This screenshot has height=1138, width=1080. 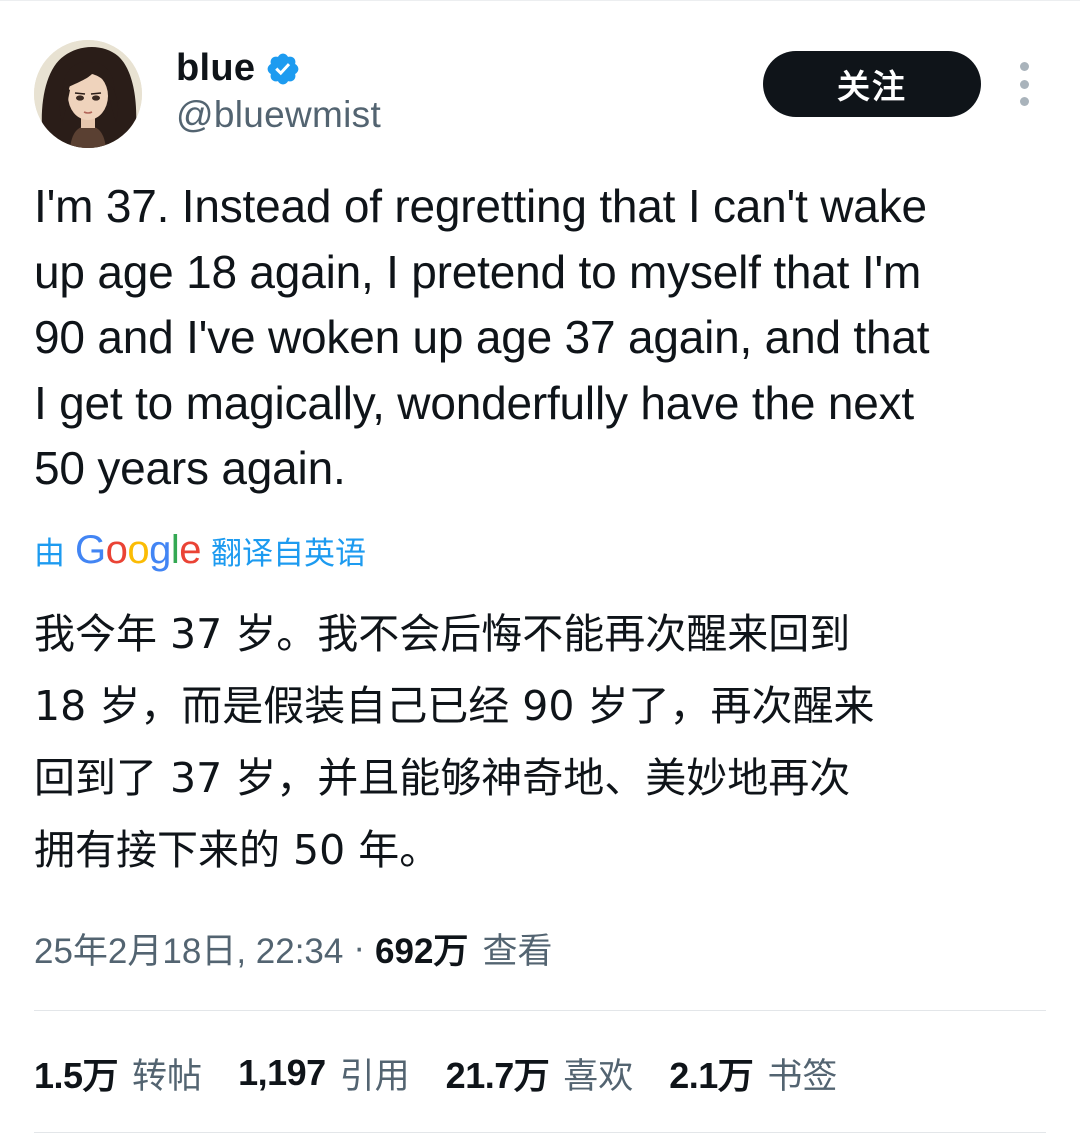 I want to click on translated-text-line: 我今年 37 岁。我不会后悔不能再次醒来回到, so click(x=442, y=634).